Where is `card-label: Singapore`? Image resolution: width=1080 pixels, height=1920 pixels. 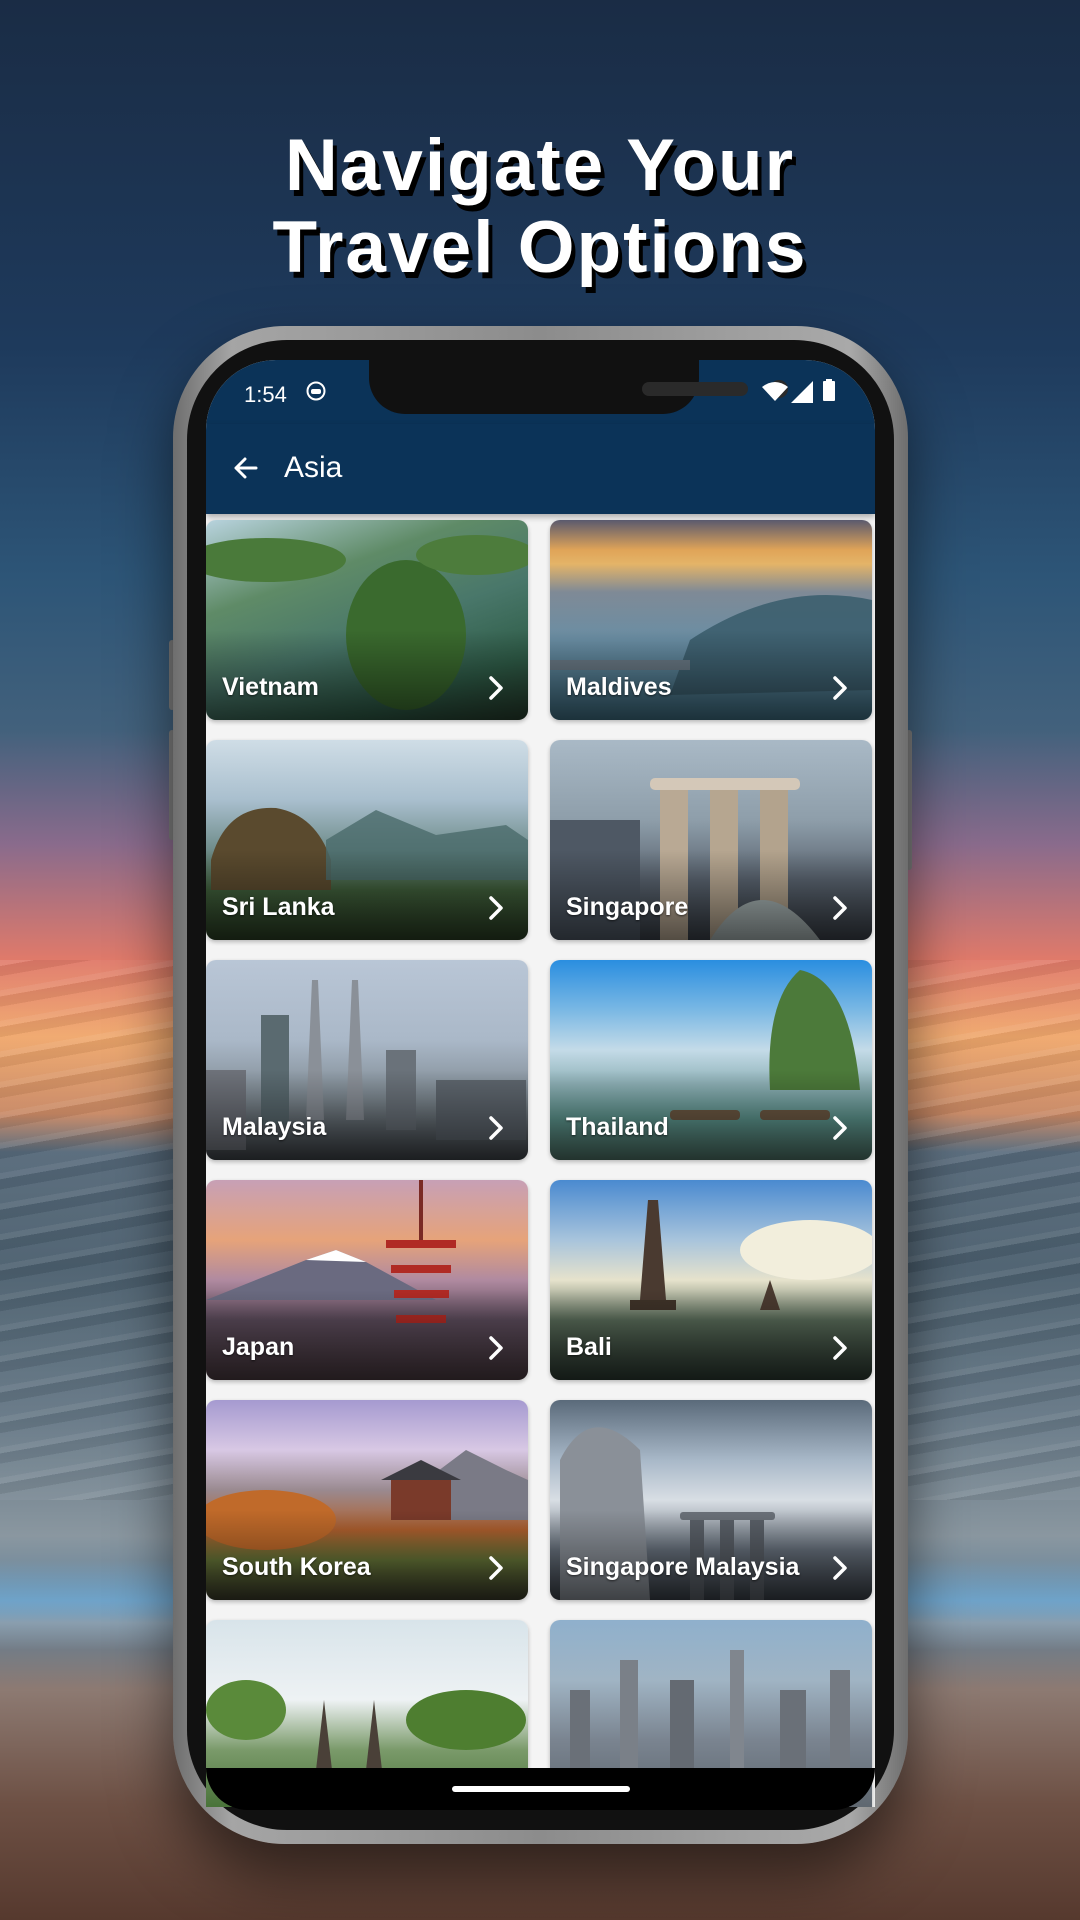
card-label: Singapore is located at coordinates (627, 907).